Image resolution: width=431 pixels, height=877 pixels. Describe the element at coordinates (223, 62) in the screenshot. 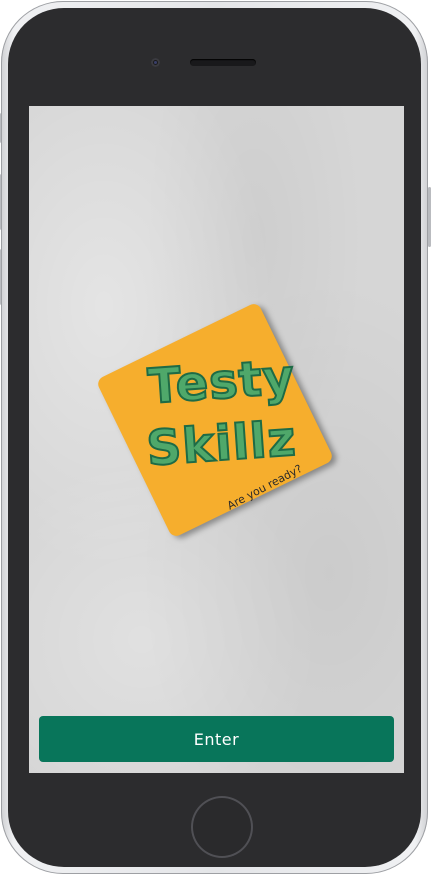

I see `earpiece-speaker` at that location.